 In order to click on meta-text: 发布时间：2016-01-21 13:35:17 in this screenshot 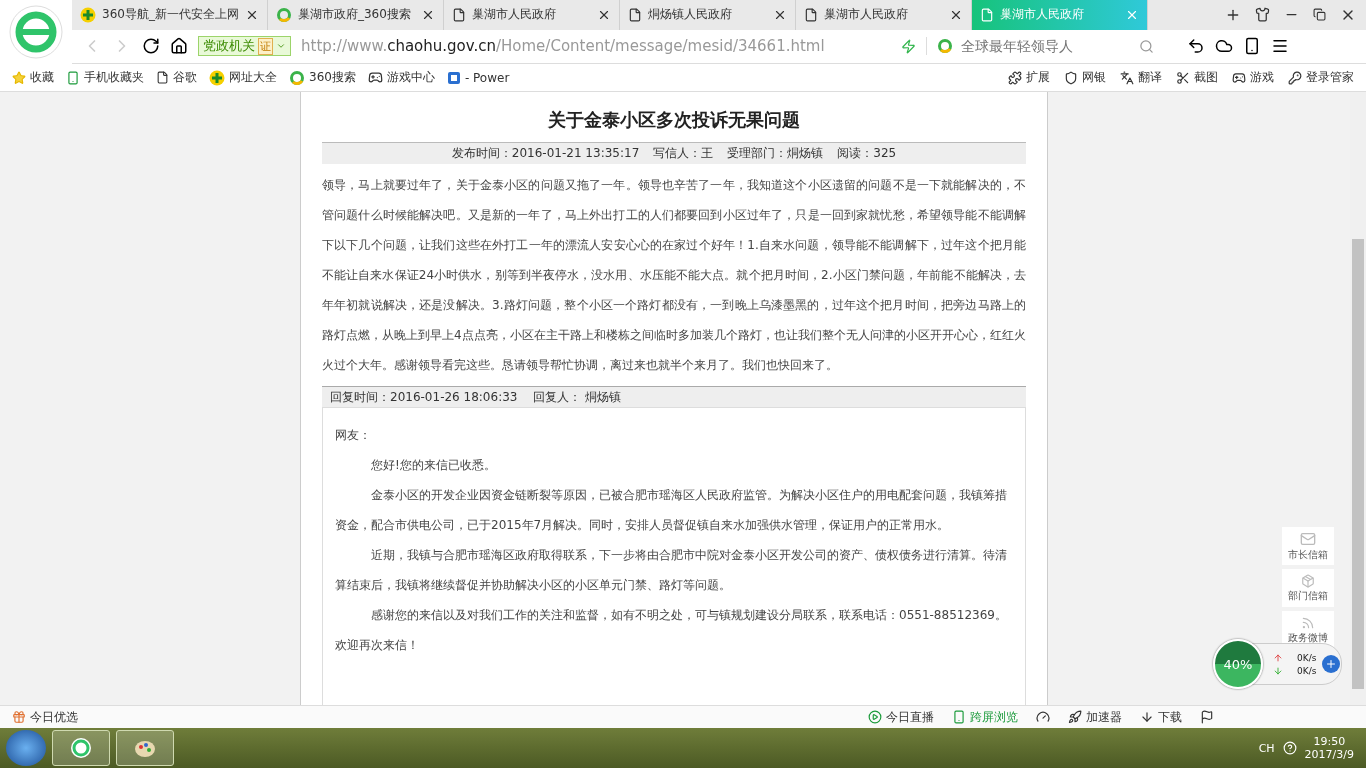, I will do `click(545, 153)`.